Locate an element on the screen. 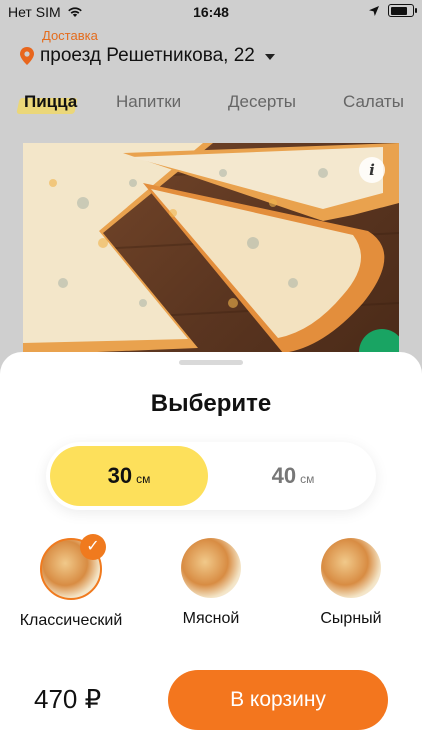  size-option-40: 40 см is located at coordinates (293, 476).